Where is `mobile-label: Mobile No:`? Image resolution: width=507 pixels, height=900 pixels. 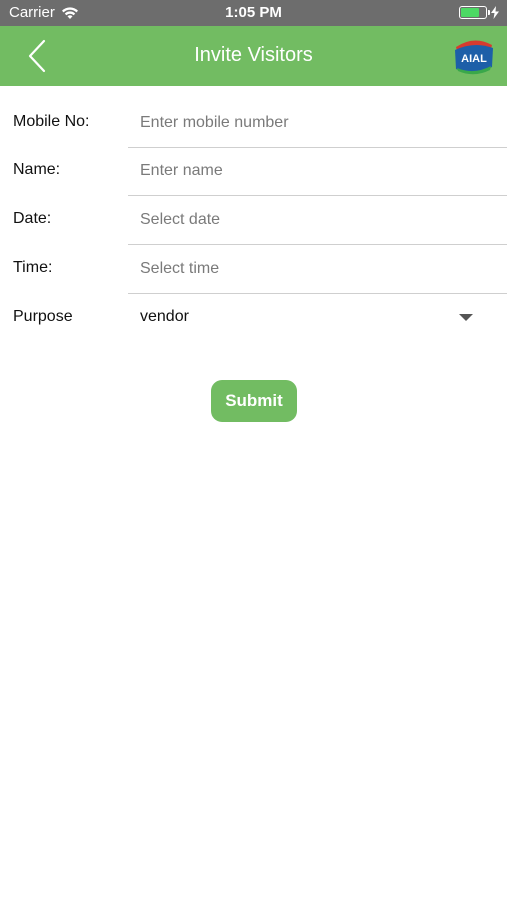
mobile-label: Mobile No: is located at coordinates (51, 121).